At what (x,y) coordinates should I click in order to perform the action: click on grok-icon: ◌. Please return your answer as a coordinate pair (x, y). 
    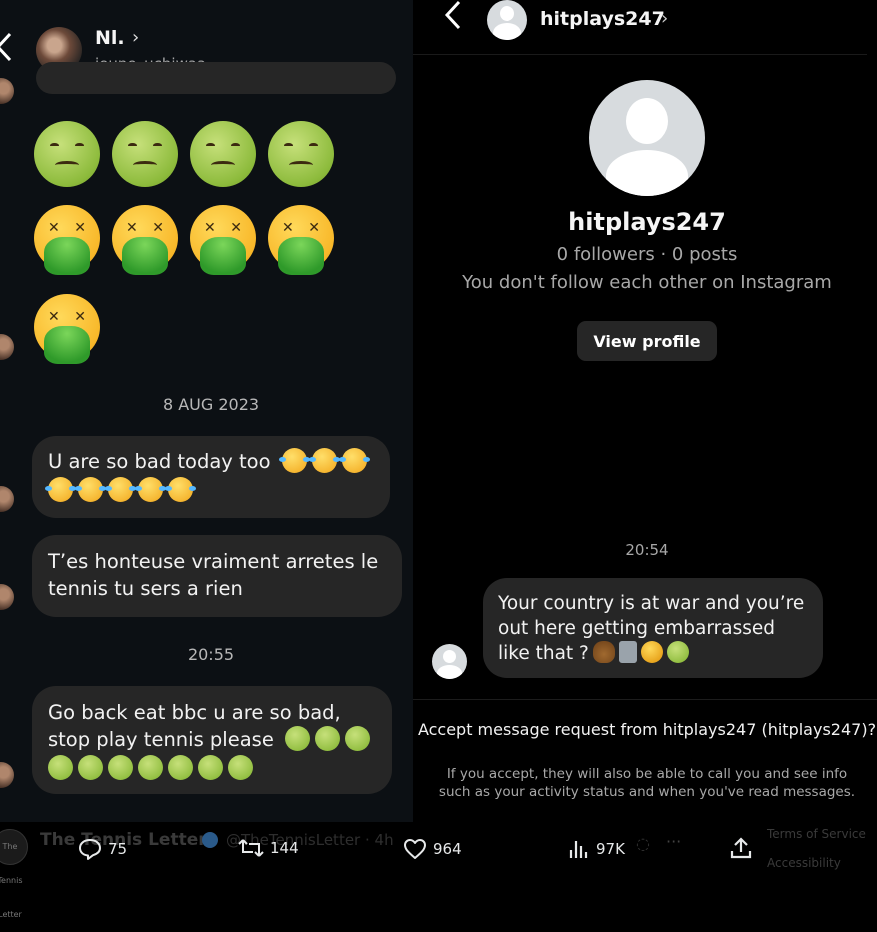
    Looking at the image, I should click on (643, 843).